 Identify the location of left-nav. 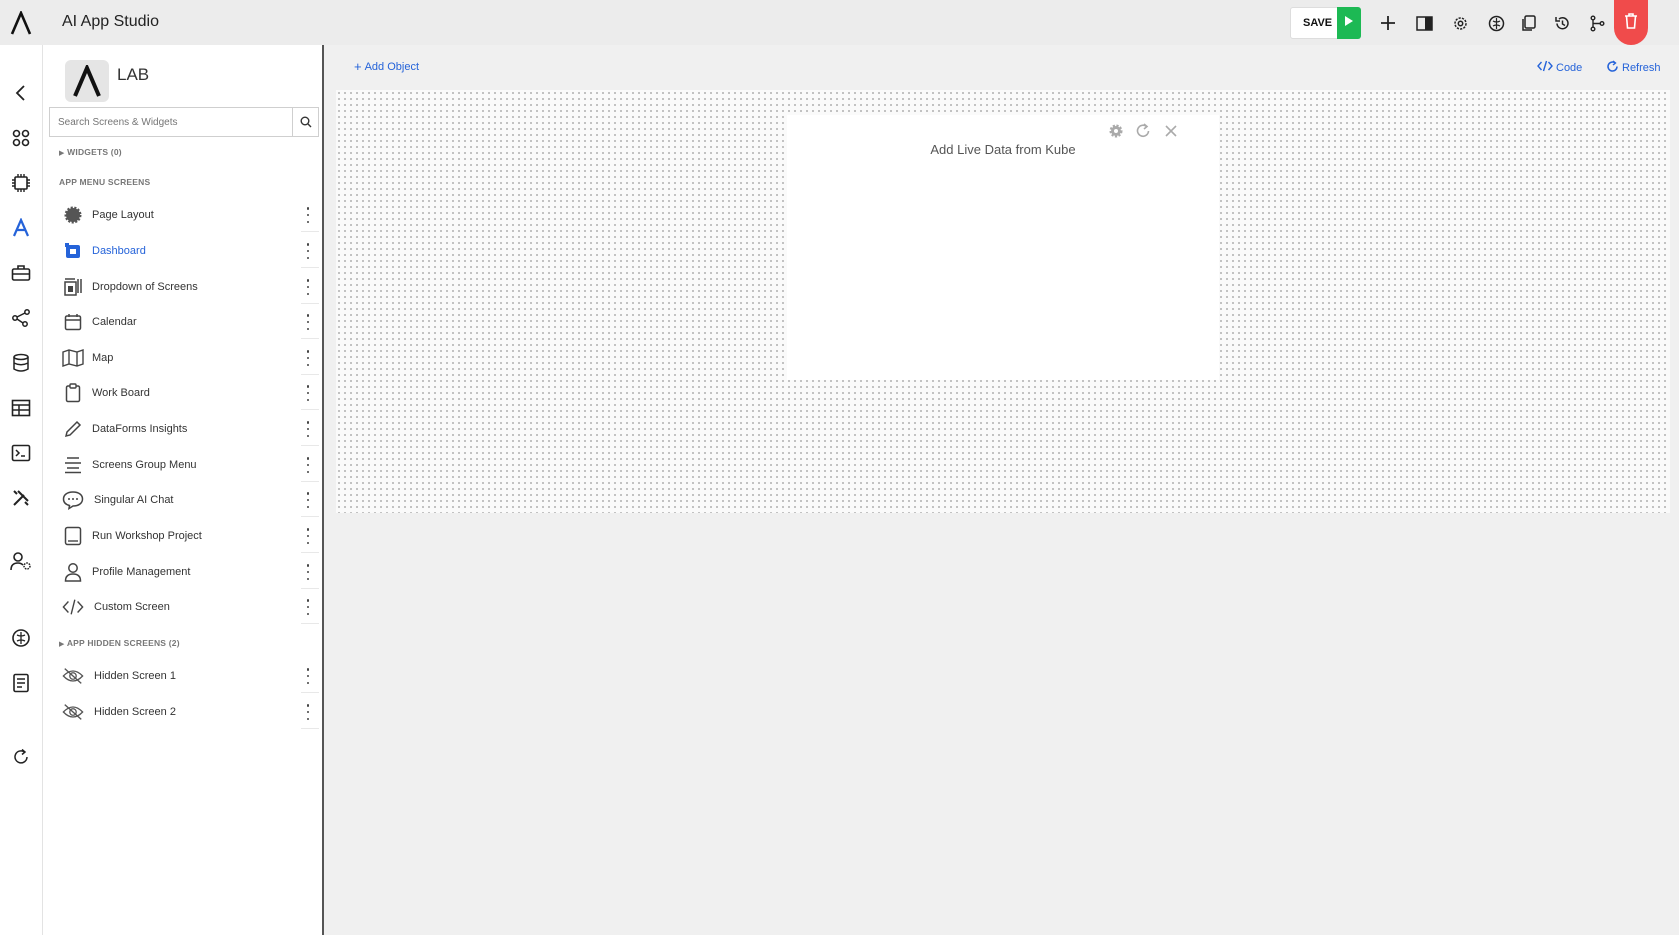
(21, 490).